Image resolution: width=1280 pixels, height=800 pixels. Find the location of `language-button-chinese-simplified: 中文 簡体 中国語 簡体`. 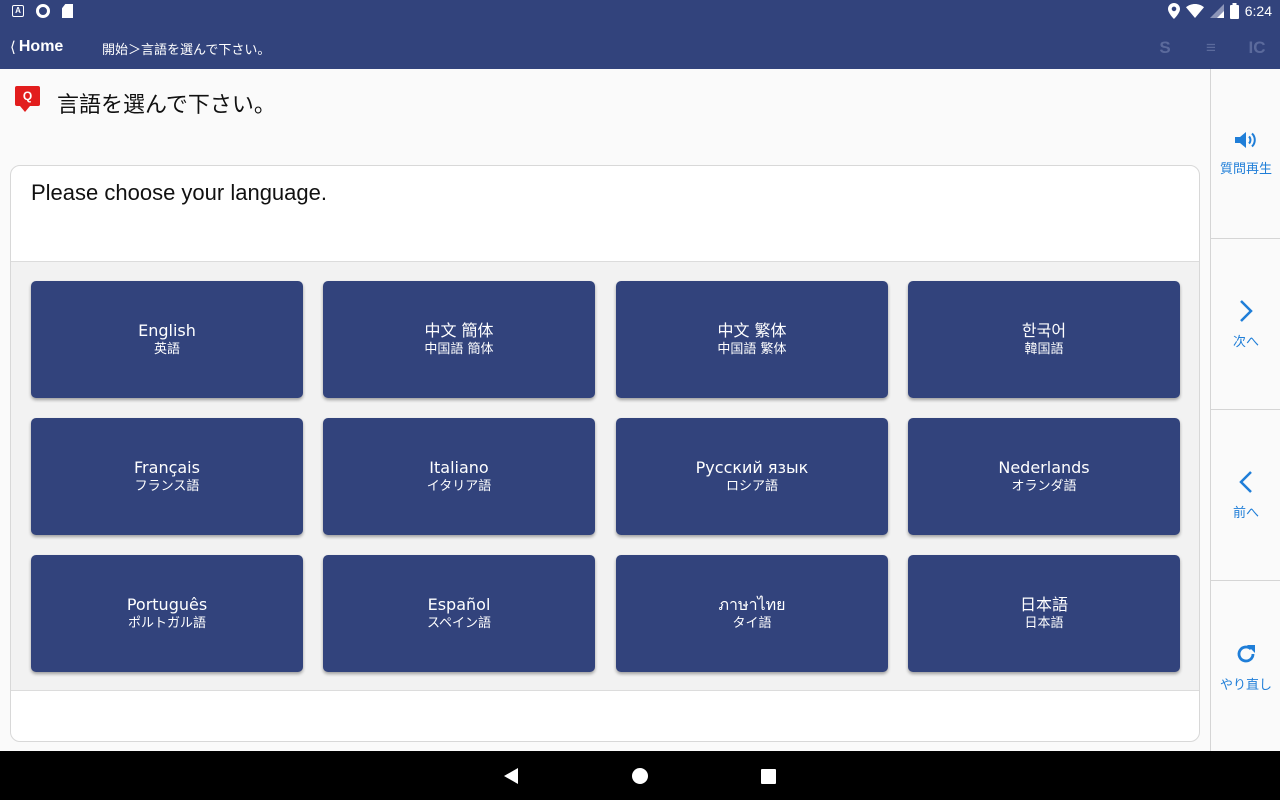

language-button-chinese-simplified: 中文 簡体 中国語 簡体 is located at coordinates (459, 339).